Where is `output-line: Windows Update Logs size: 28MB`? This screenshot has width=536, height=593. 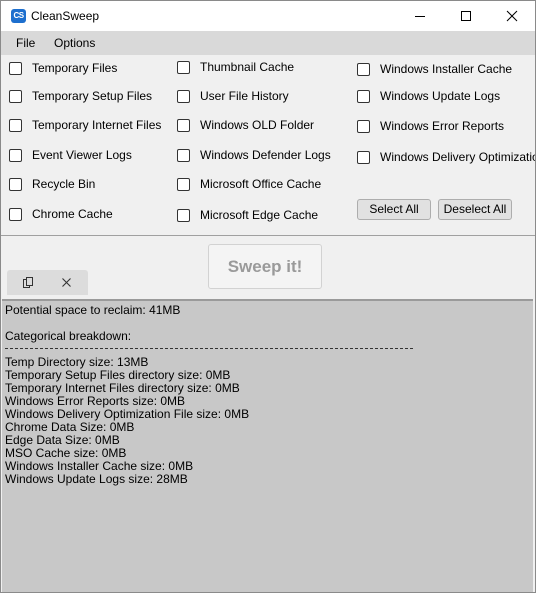 output-line: Windows Update Logs size: 28MB is located at coordinates (96, 479).